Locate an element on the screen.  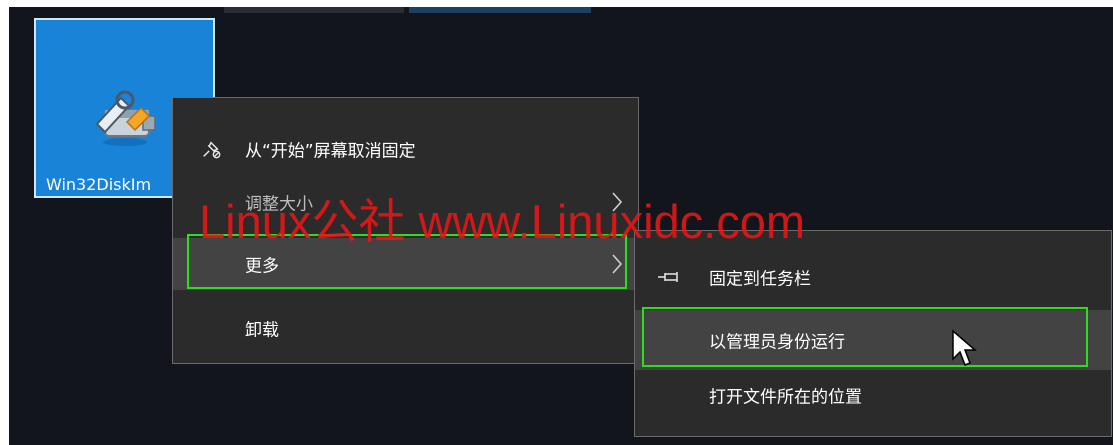
menu-item-unpin: 从“开始”屏幕取消固定 is located at coordinates (405, 149).